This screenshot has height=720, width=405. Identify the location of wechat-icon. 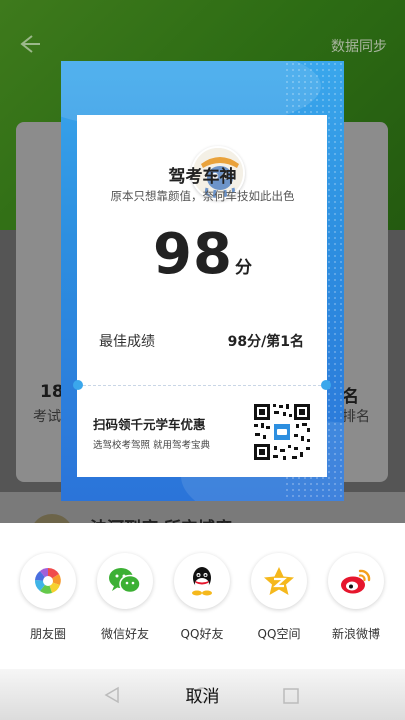
(125, 581).